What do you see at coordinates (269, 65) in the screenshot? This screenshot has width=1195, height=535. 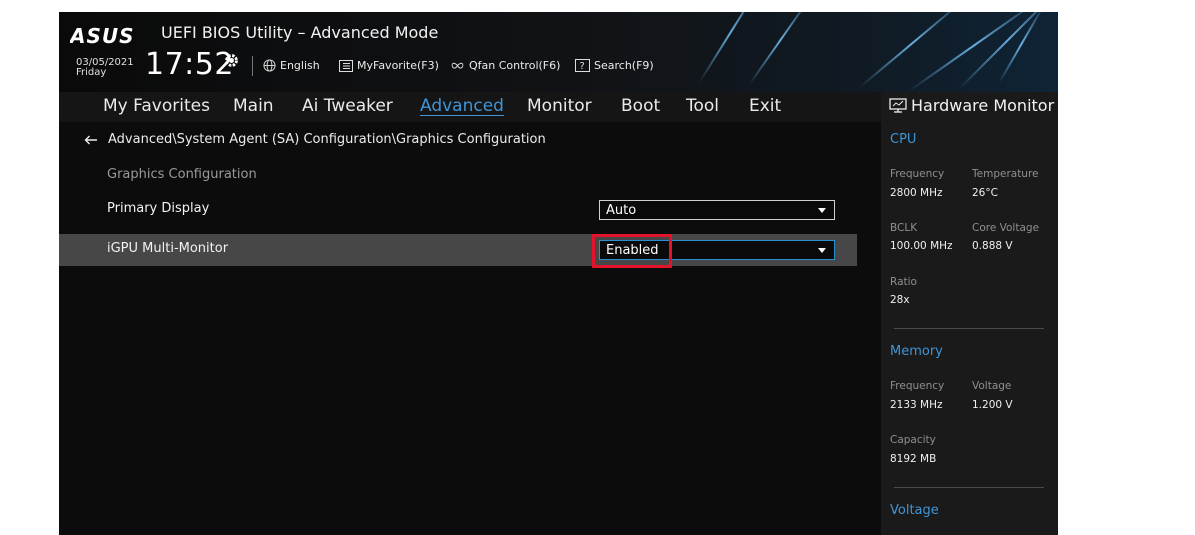 I see `globe-icon` at bounding box center [269, 65].